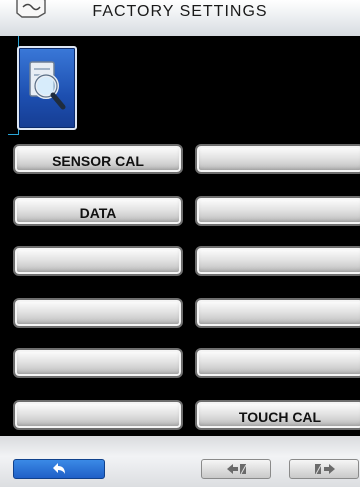 The height and width of the screenshot is (487, 360). Describe the element at coordinates (277, 415) in the screenshot. I see `touch-cal-button: TOUCH CAL` at that location.